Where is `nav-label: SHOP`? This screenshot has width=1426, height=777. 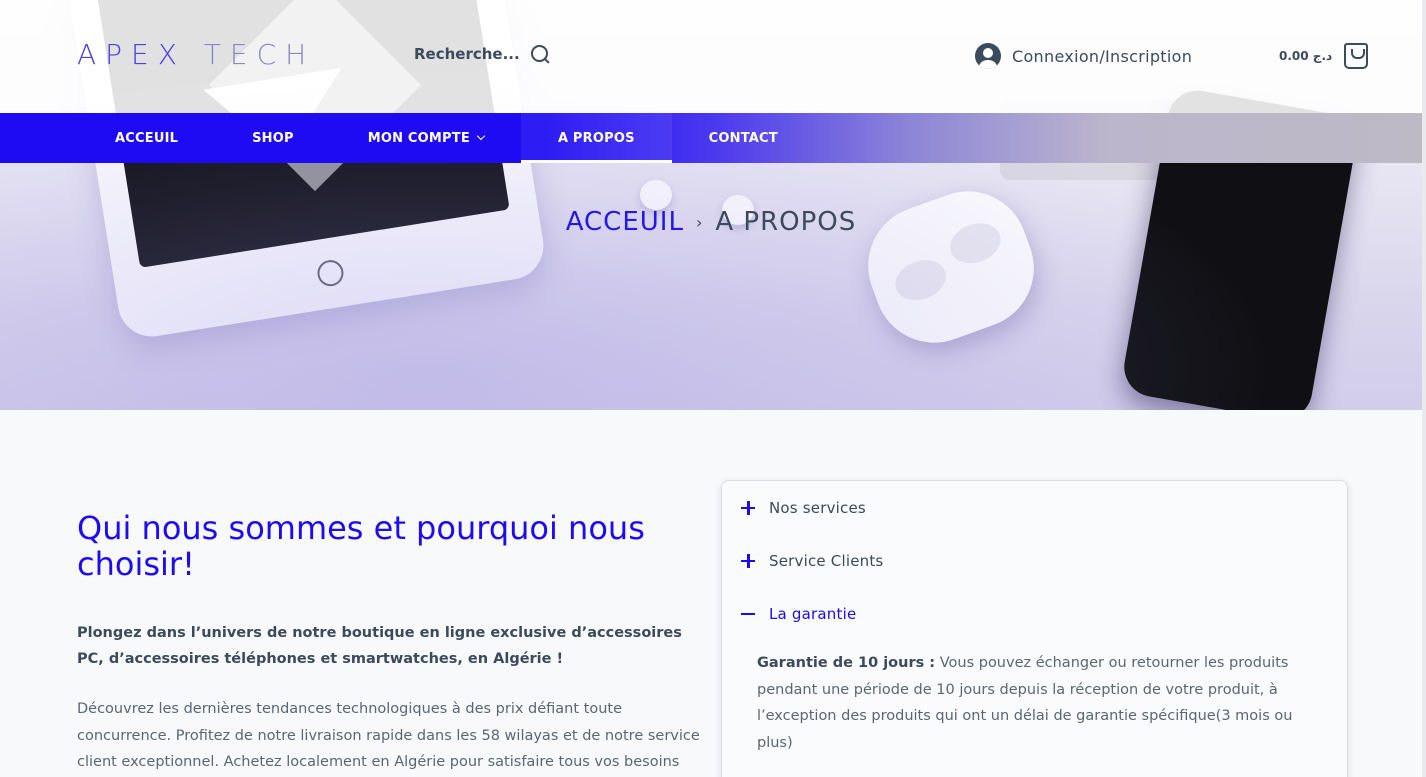 nav-label: SHOP is located at coordinates (273, 138).